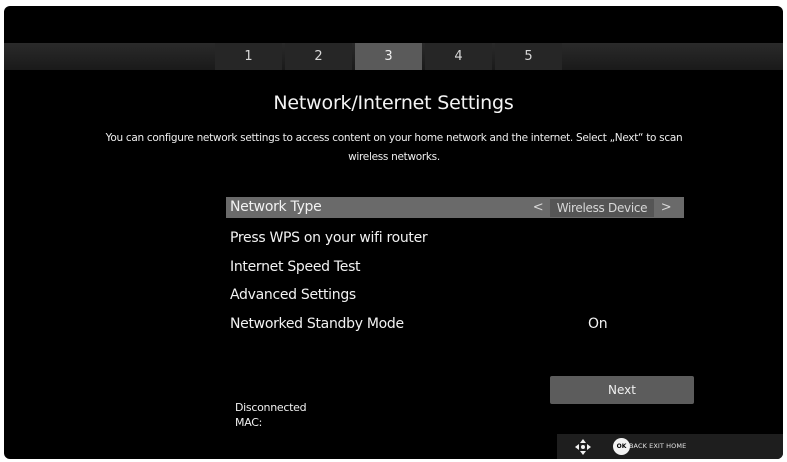 This screenshot has width=787, height=462. I want to click on remote-hint-bar: OK BACK EXIT HOME, so click(670, 446).